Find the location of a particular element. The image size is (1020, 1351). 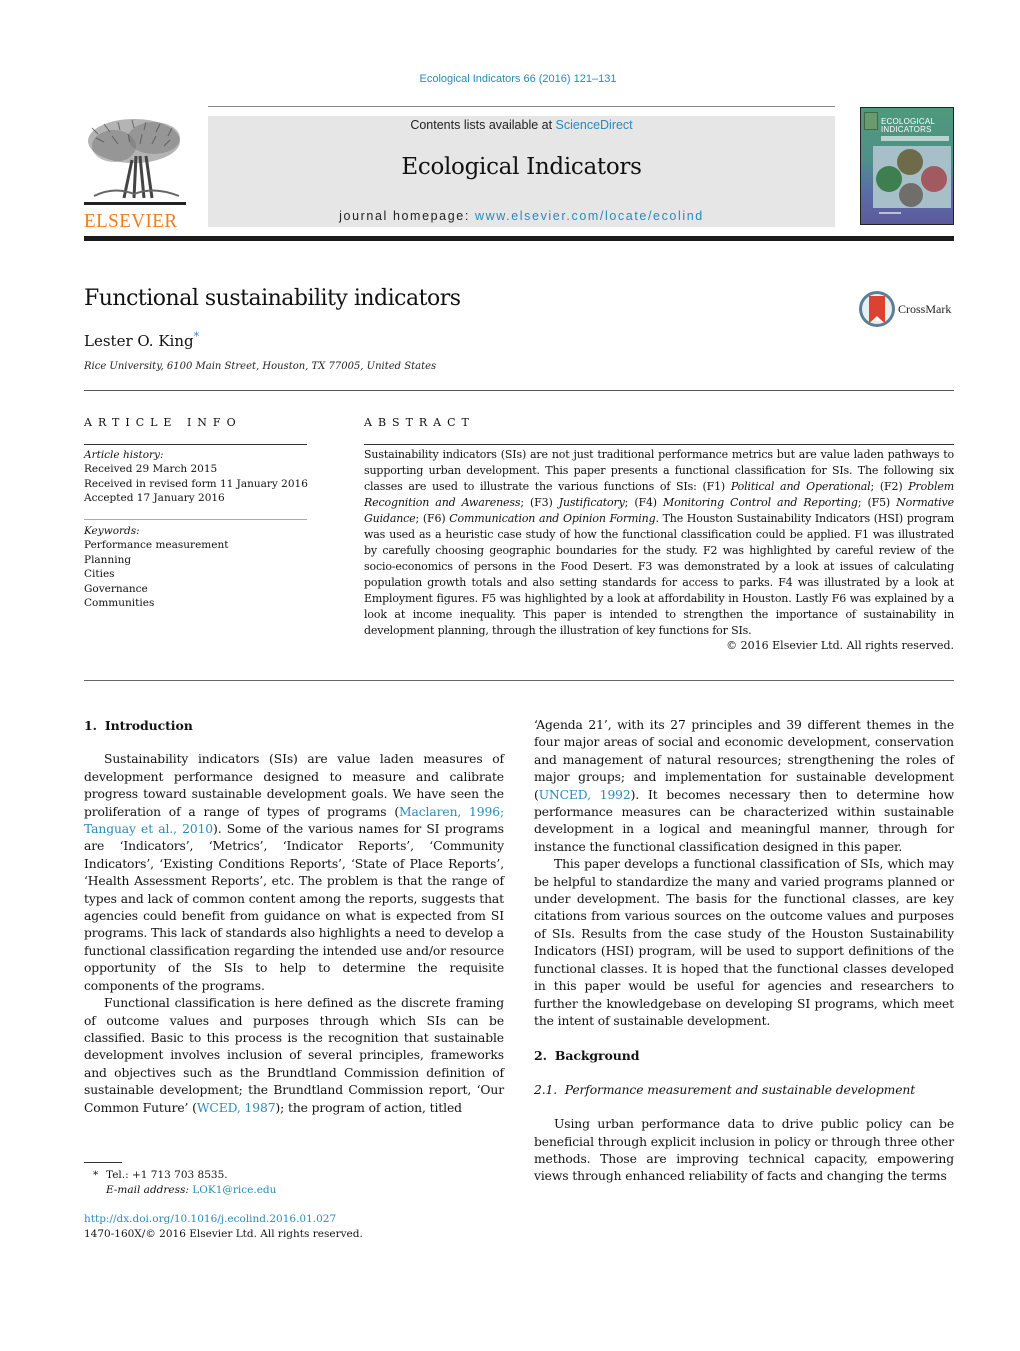

citation-link: WCED, 1987 is located at coordinates (236, 1108).